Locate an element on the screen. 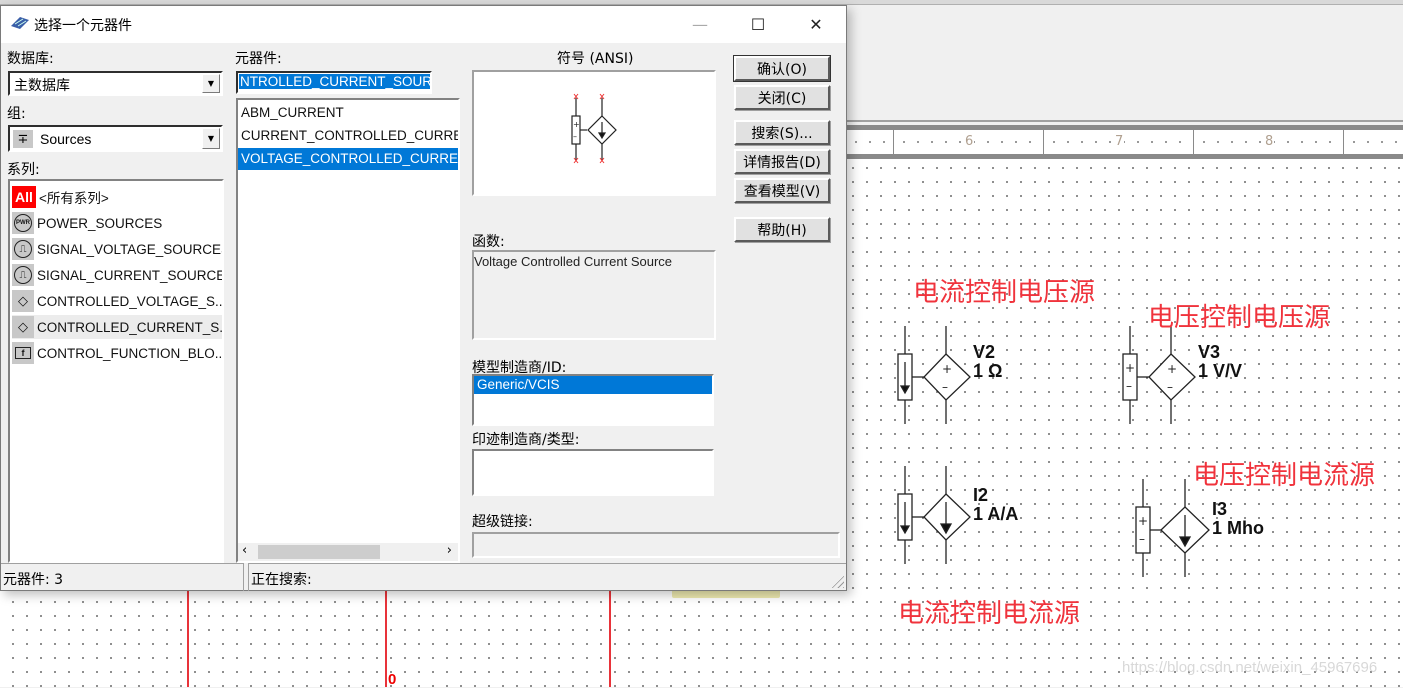  component-value: 1 A/A is located at coordinates (996, 514).